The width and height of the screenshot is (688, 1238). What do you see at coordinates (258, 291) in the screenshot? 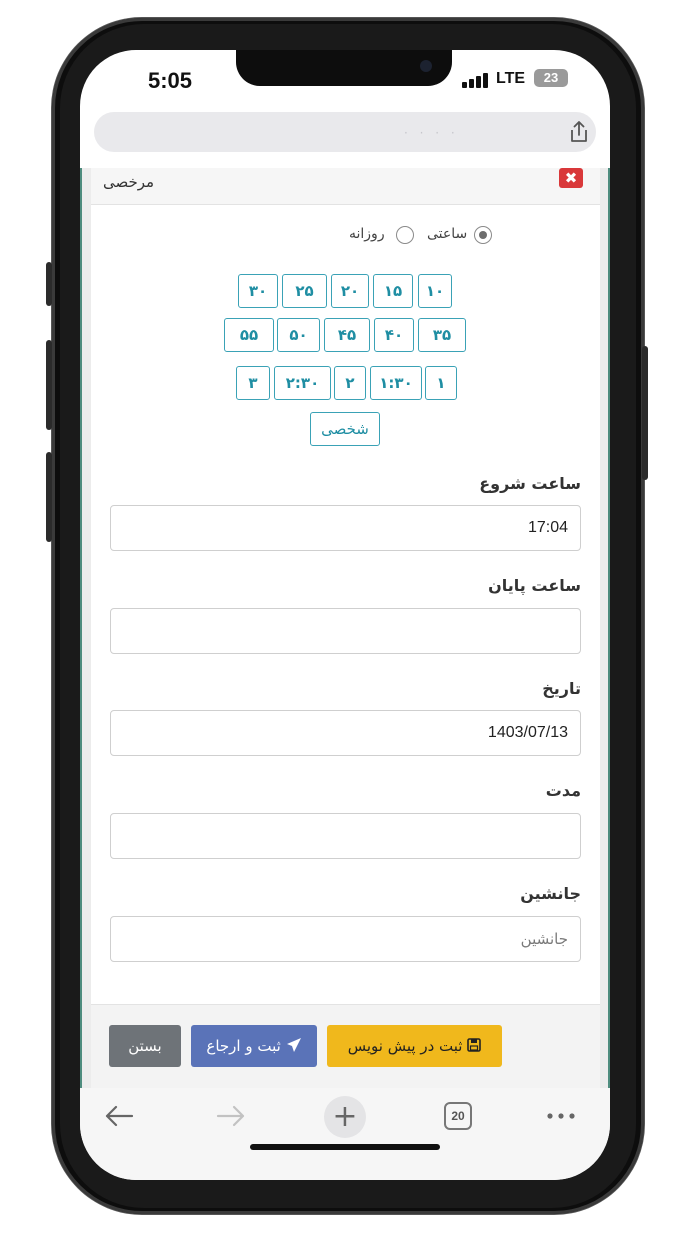
I see `quick-time-chip: ۳۰` at bounding box center [258, 291].